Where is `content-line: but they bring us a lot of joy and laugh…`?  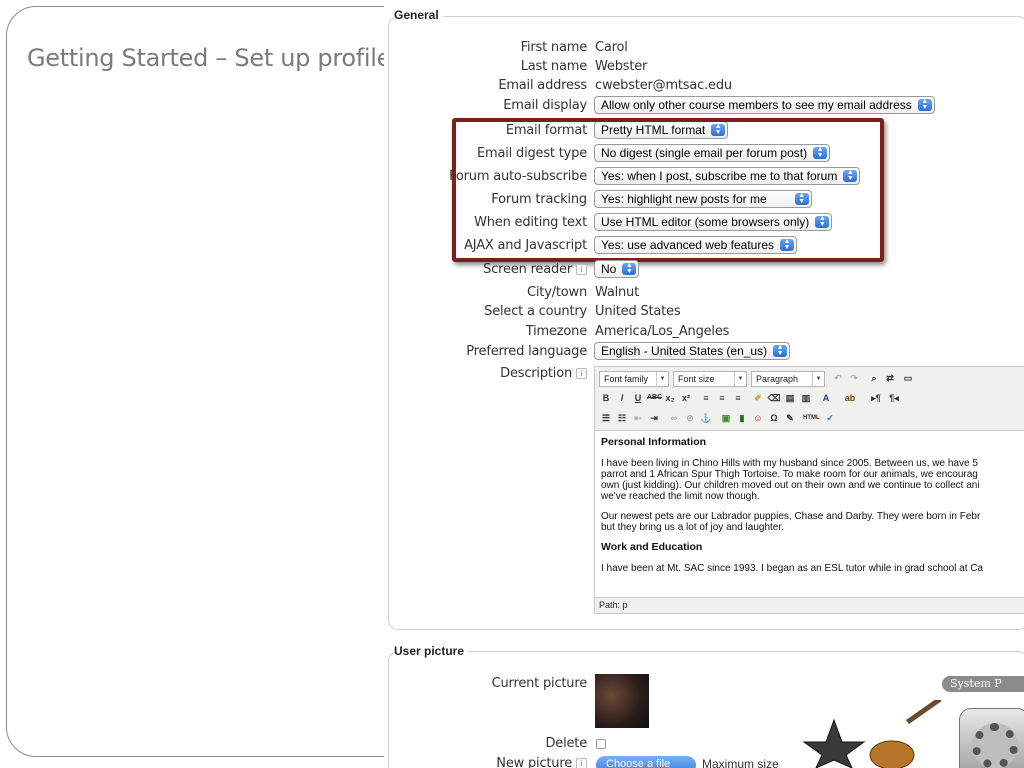
content-line: but they bring us a lot of joy and laugh… is located at coordinates (692, 527).